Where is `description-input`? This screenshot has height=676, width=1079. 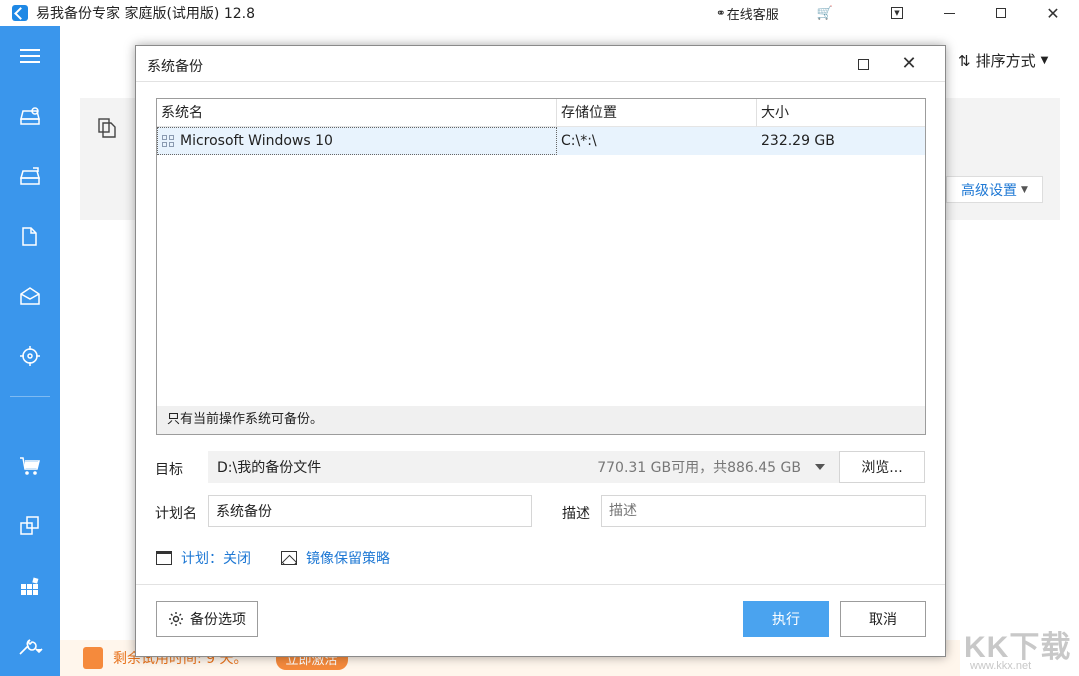 description-input is located at coordinates (763, 511).